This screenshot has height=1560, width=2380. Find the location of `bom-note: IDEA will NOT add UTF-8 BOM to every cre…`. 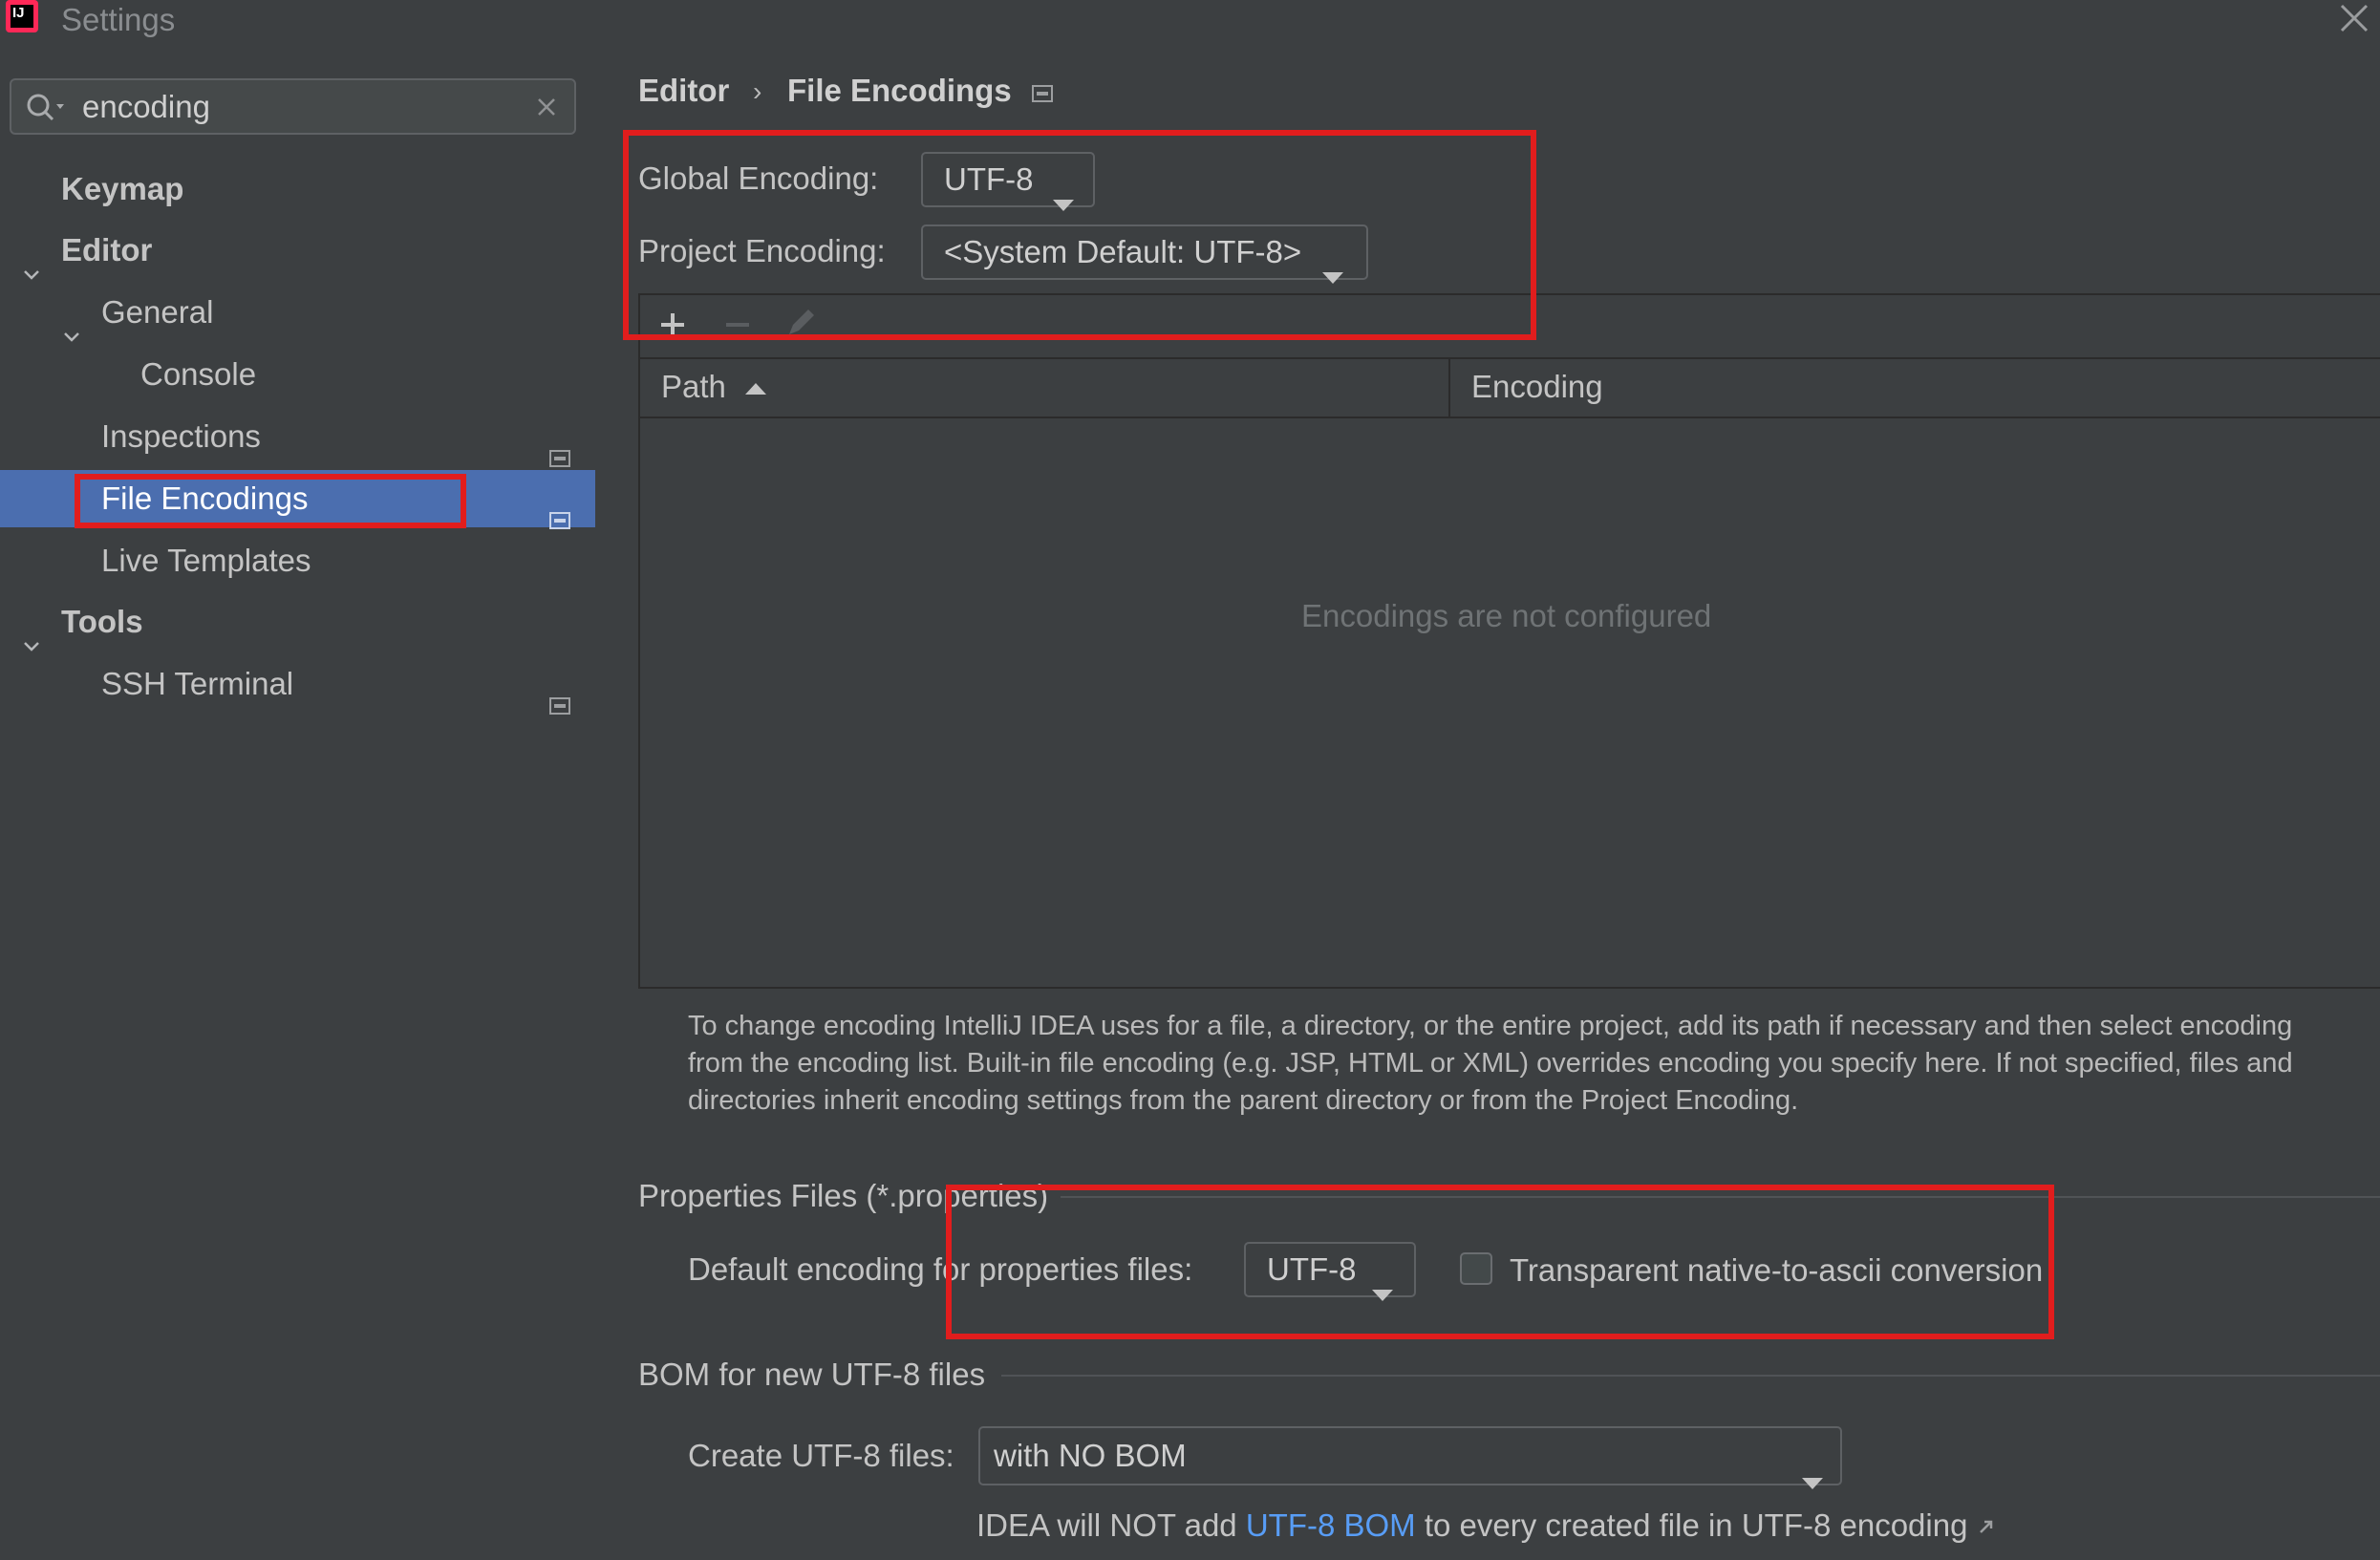

bom-note: IDEA will NOT add UTF-8 BOM to every cre… is located at coordinates (1486, 1525).